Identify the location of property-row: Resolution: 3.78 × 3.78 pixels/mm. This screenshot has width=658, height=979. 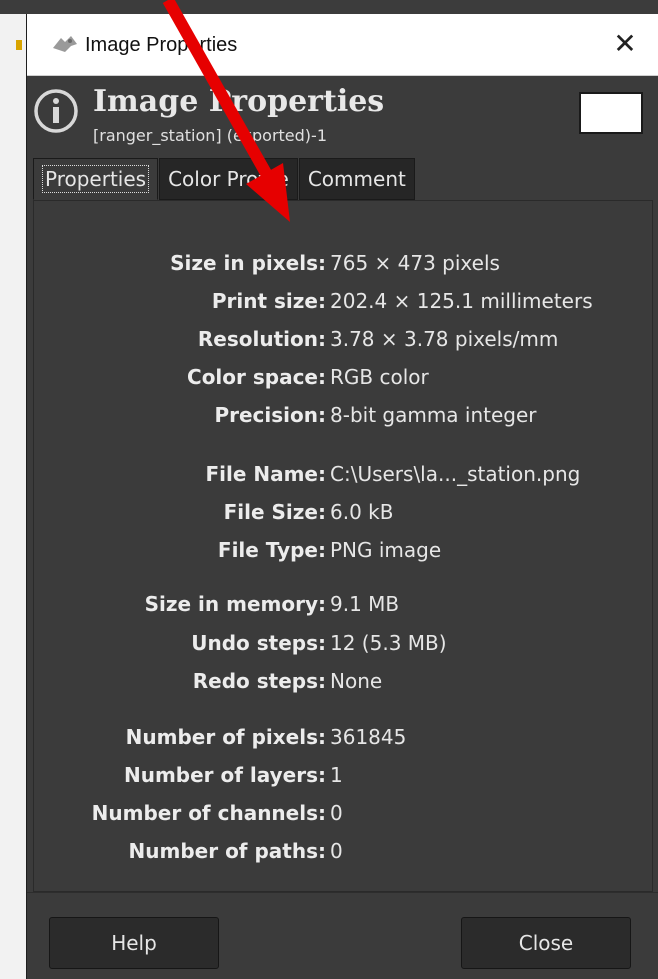
(344, 342).